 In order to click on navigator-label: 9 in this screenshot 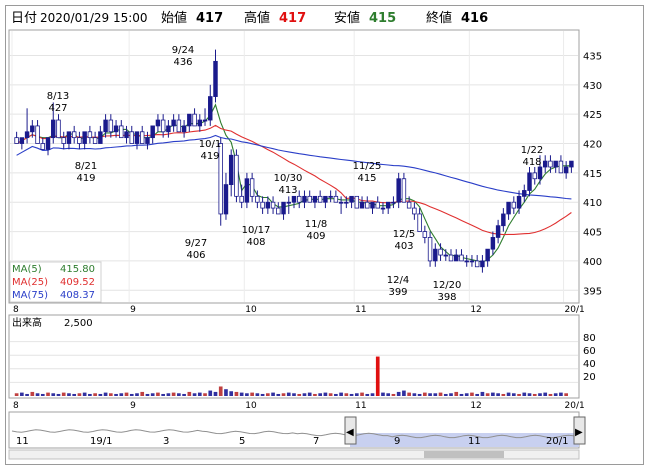, I will do `click(397, 441)`.